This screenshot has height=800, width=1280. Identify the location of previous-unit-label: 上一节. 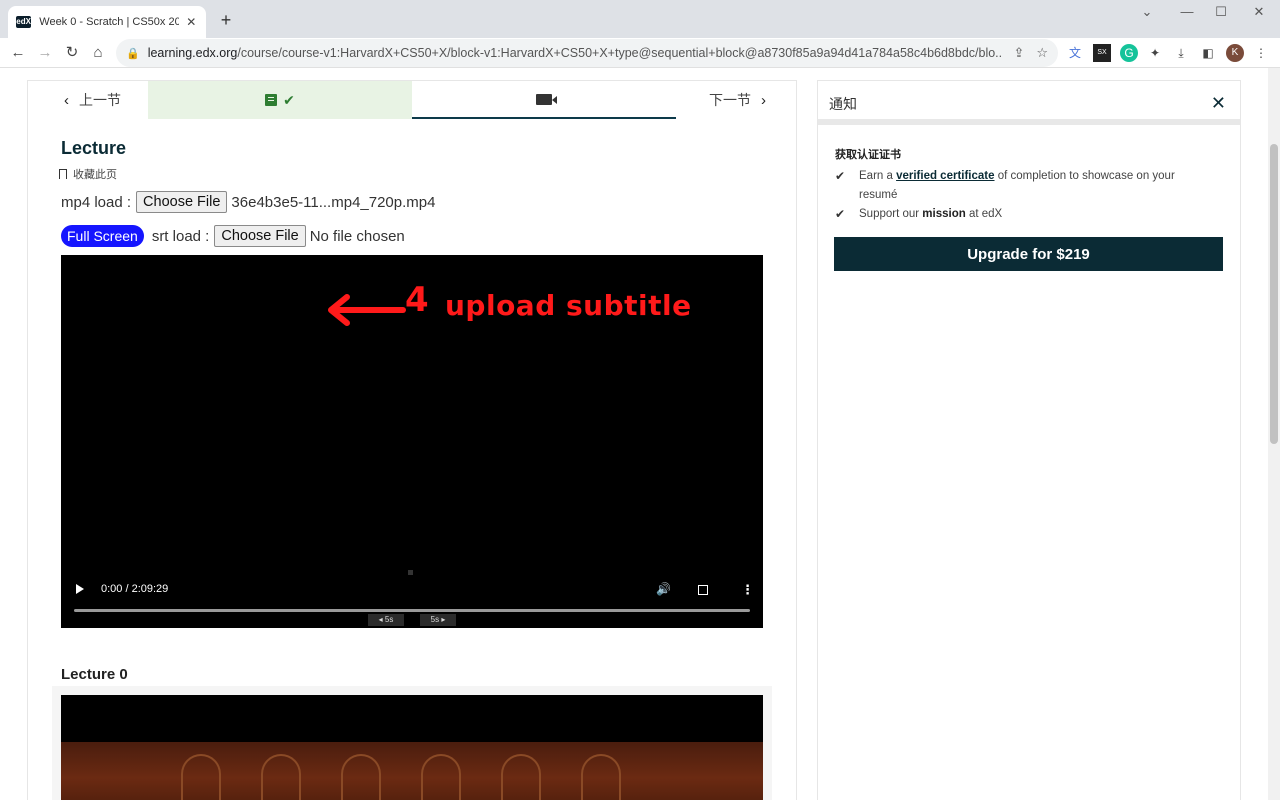
(100, 100).